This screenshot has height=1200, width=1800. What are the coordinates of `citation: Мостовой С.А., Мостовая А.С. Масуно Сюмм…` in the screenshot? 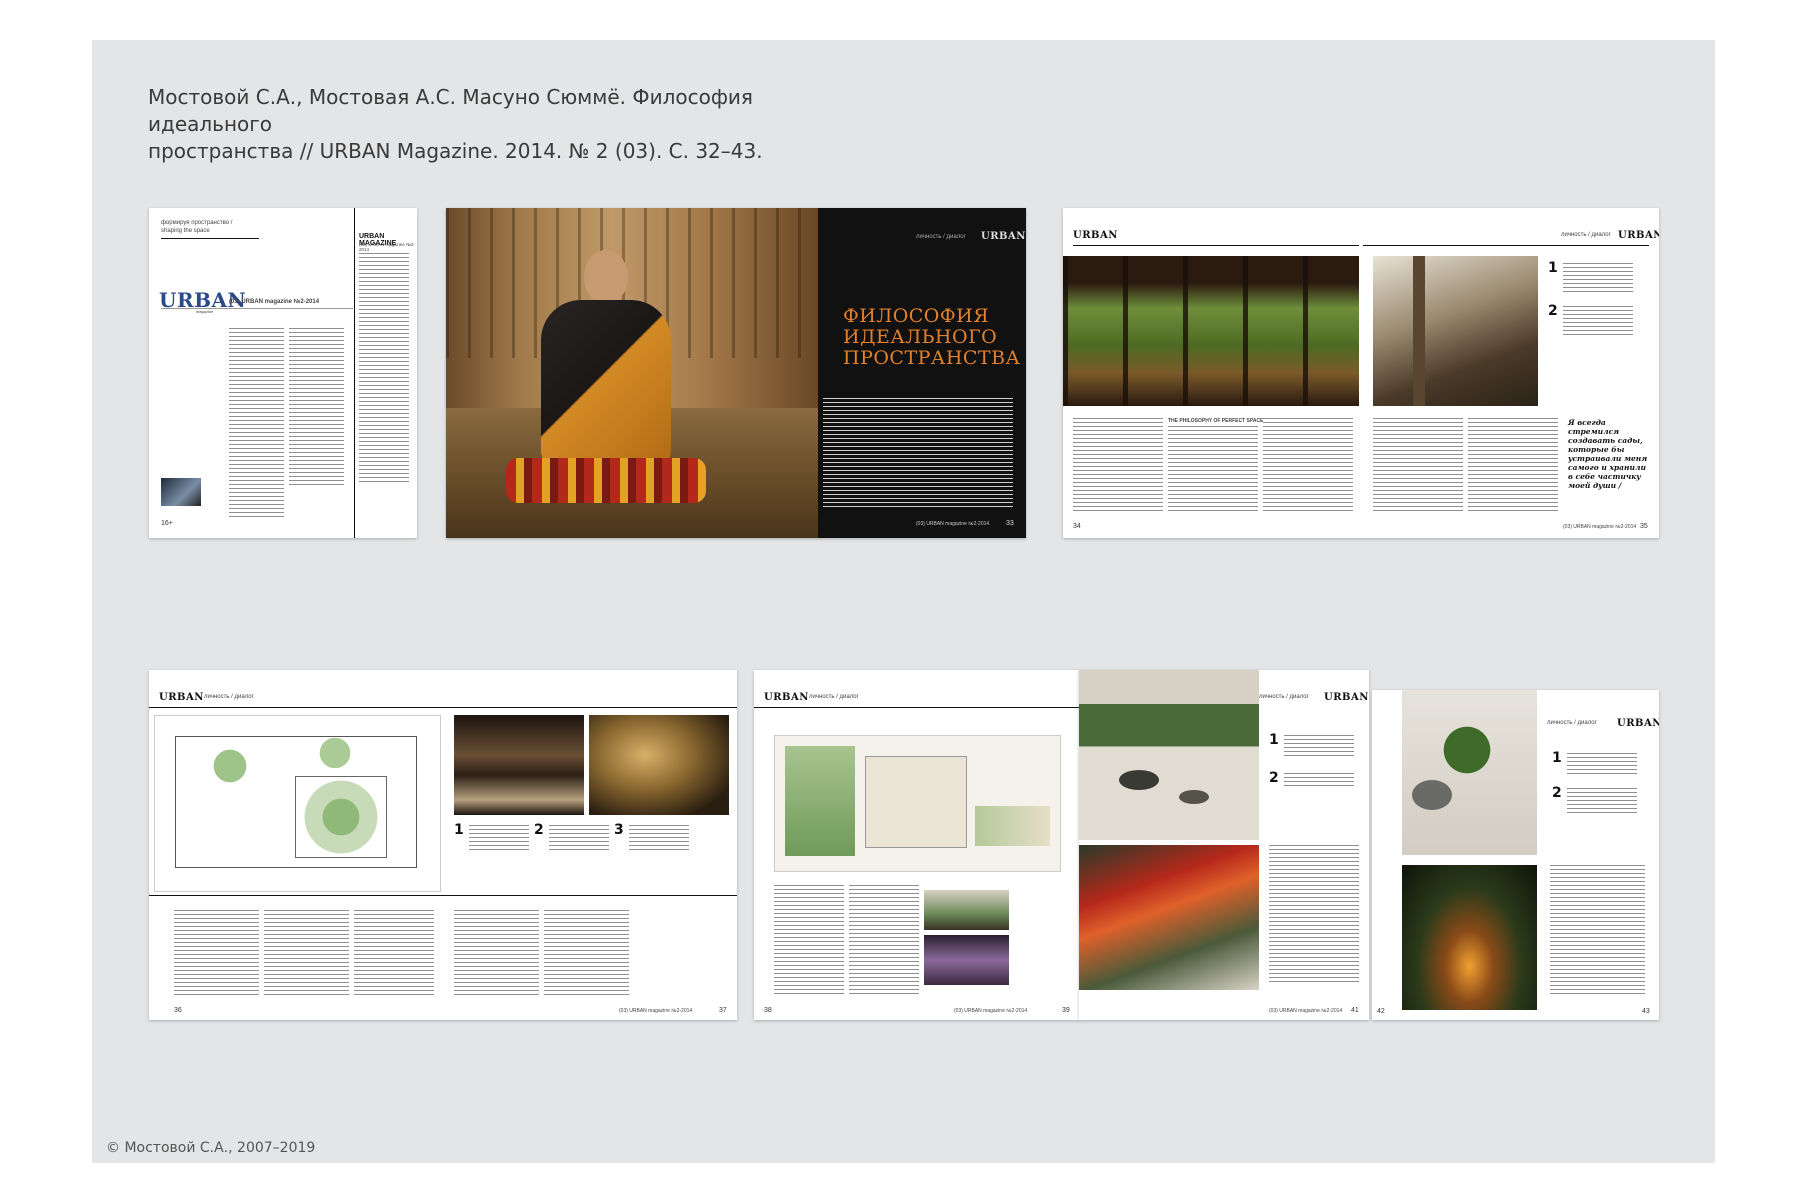 It's located at (508, 124).